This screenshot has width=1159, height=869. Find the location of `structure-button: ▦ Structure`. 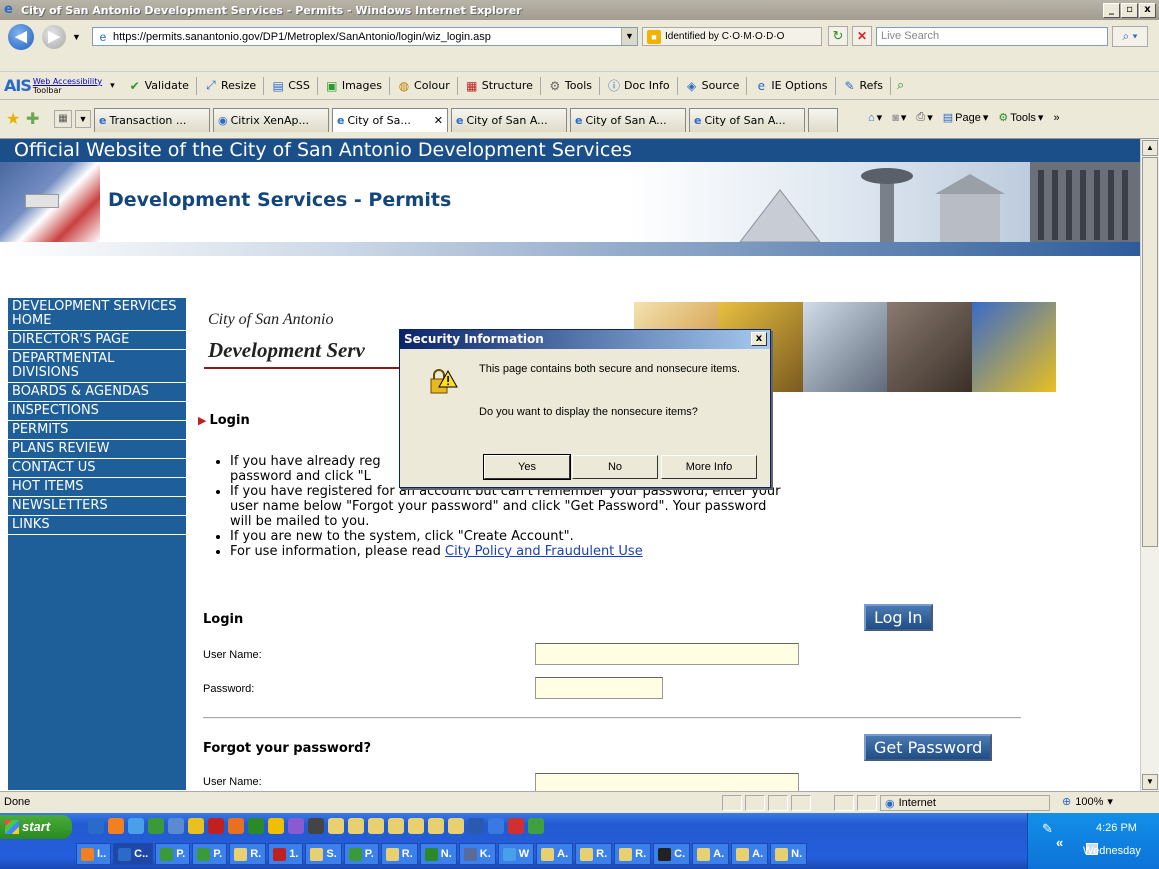

structure-button: ▦ Structure is located at coordinates (499, 85).